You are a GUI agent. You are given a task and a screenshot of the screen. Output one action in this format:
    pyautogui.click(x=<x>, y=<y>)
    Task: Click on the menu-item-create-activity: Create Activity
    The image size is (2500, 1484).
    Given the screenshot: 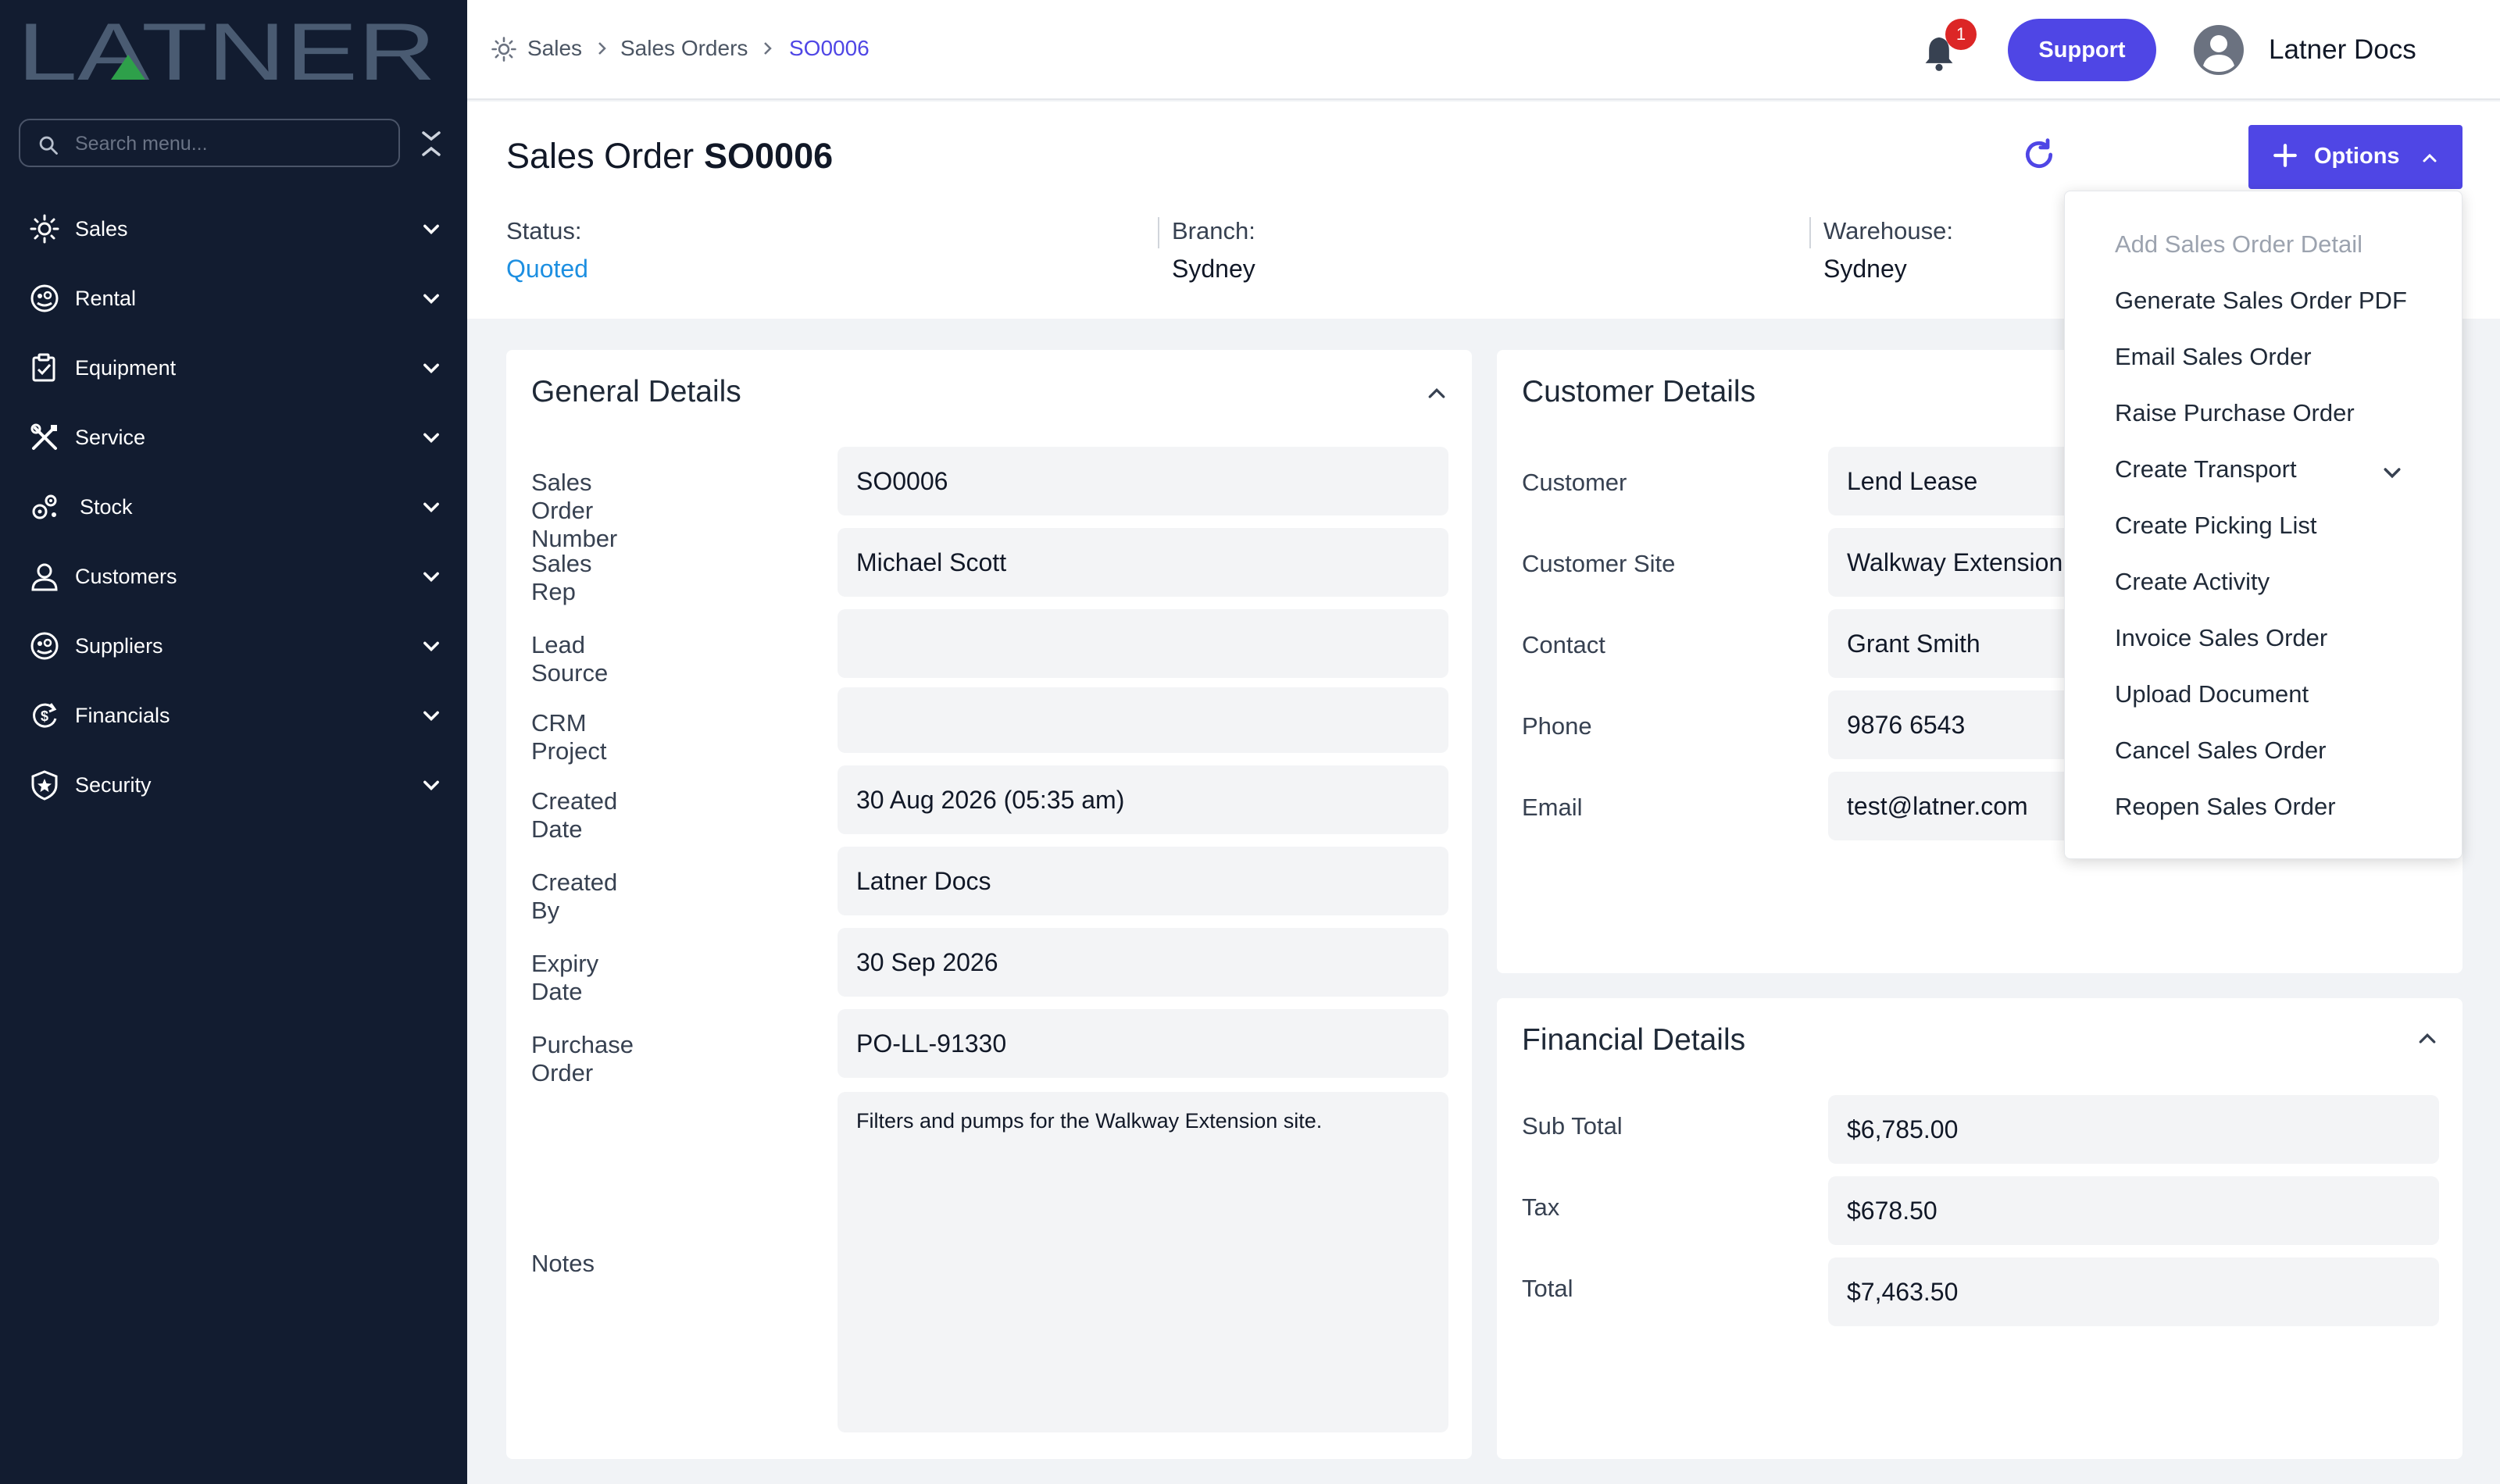 What is the action you would take?
    pyautogui.click(x=2192, y=582)
    